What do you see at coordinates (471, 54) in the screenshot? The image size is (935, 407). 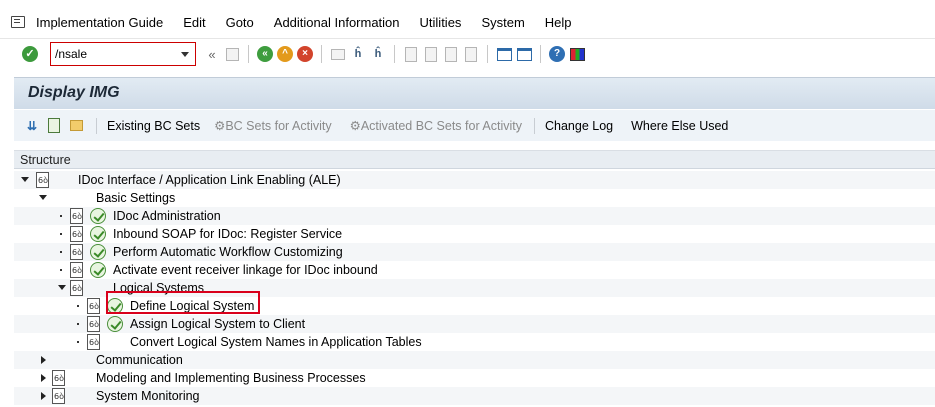 I see `last-page-icon` at bounding box center [471, 54].